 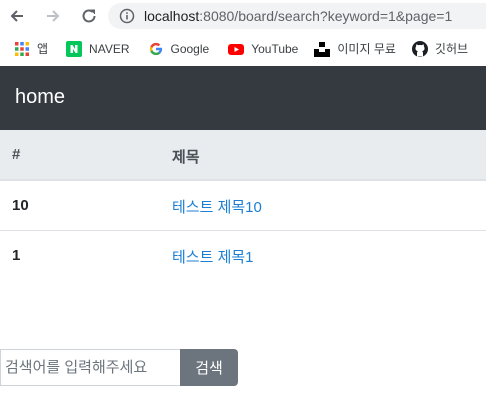 I want to click on table-row: 1 테스트 제목1, so click(x=243, y=255).